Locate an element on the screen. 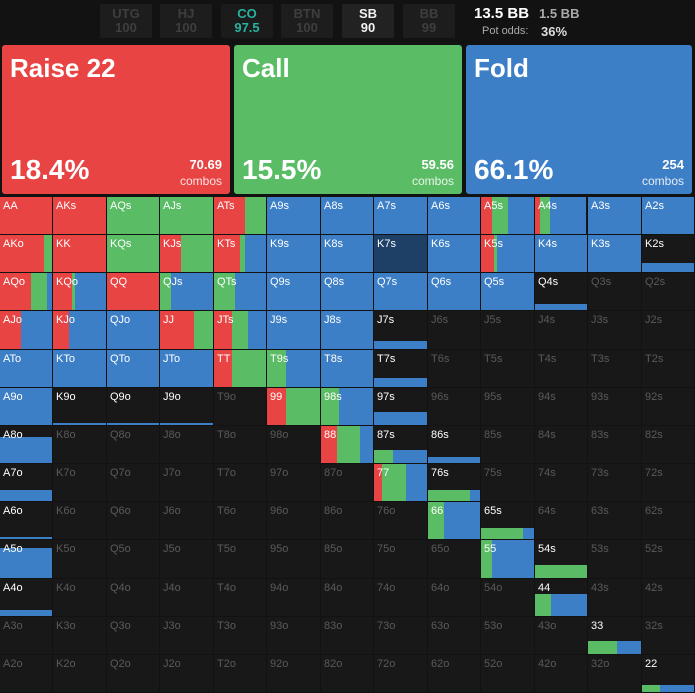 The width and height of the screenshot is (695, 693). hand-cell-JJ: JJ is located at coordinates (186, 330).